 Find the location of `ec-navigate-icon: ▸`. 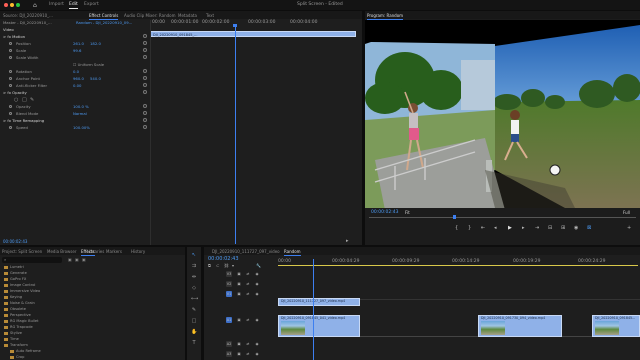

ec-navigate-icon: ▸ is located at coordinates (347, 241).